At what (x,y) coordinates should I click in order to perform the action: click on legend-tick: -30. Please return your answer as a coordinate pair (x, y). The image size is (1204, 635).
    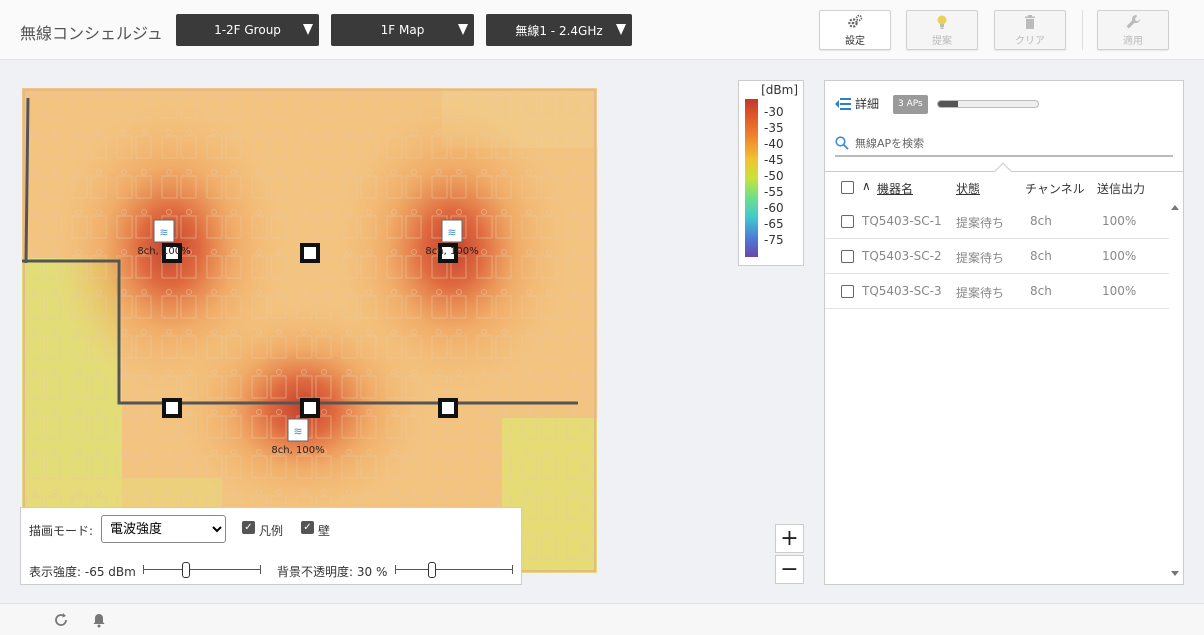
    Looking at the image, I should click on (774, 112).